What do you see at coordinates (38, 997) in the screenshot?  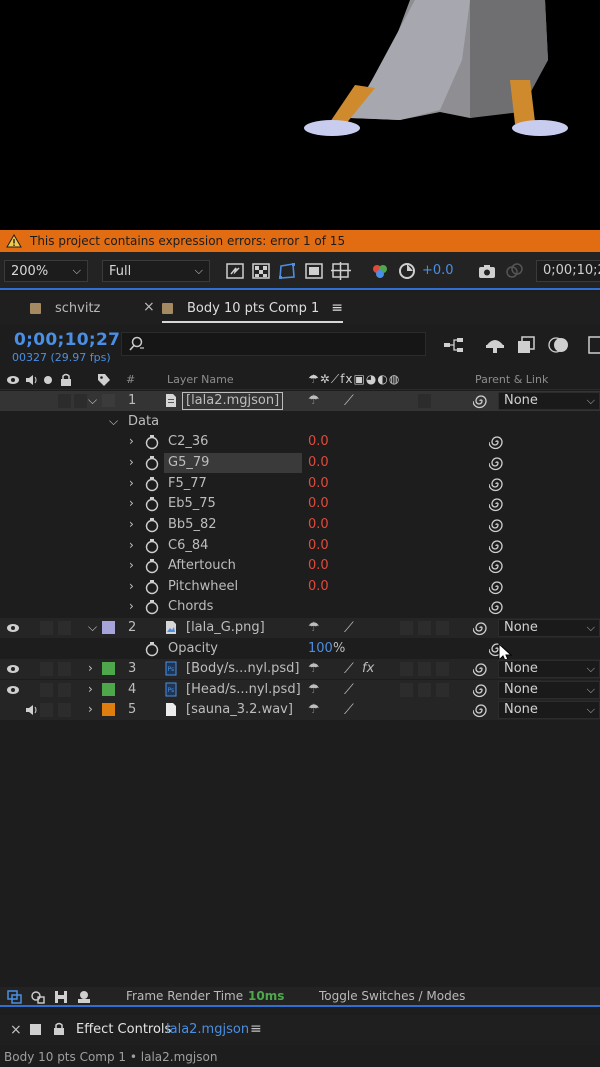 I see `layer-transfer-icon` at bounding box center [38, 997].